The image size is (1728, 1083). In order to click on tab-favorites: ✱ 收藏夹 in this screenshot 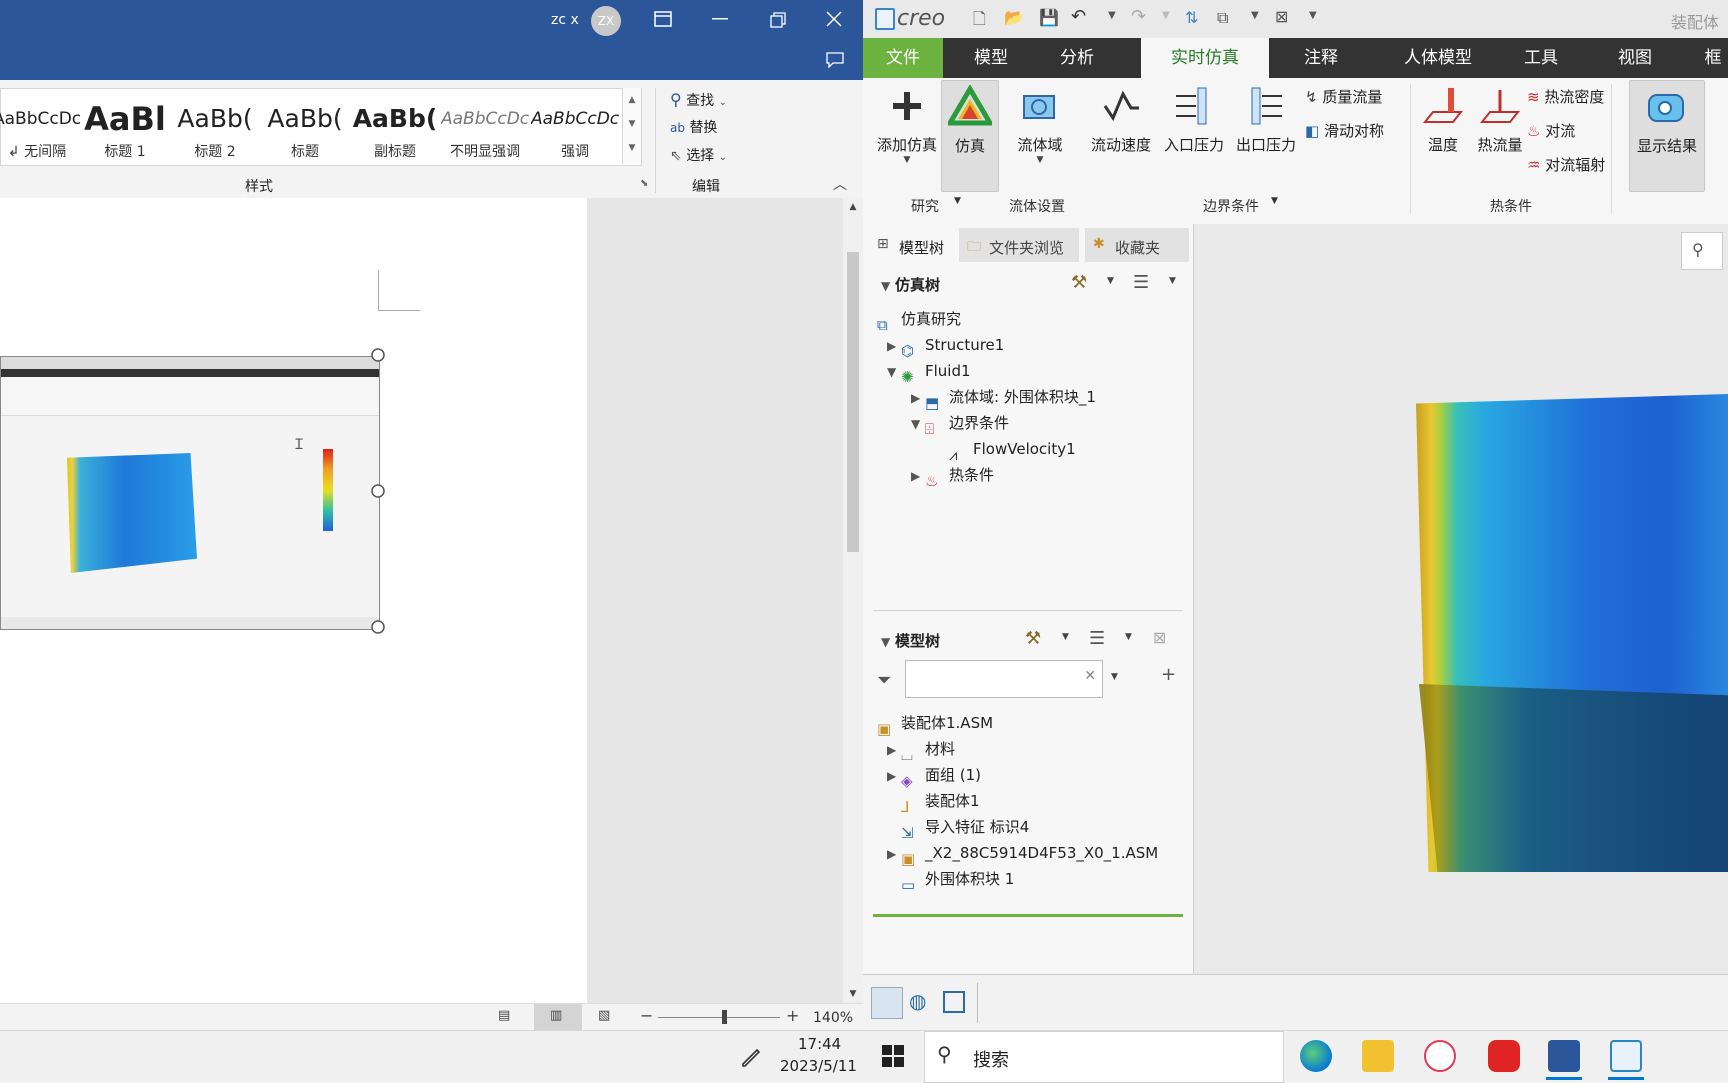, I will do `click(1137, 245)`.